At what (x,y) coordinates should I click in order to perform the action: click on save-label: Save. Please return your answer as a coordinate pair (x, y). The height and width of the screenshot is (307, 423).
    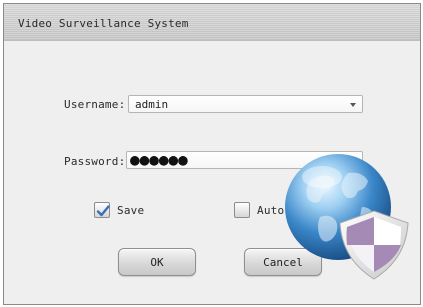
    Looking at the image, I should click on (131, 210).